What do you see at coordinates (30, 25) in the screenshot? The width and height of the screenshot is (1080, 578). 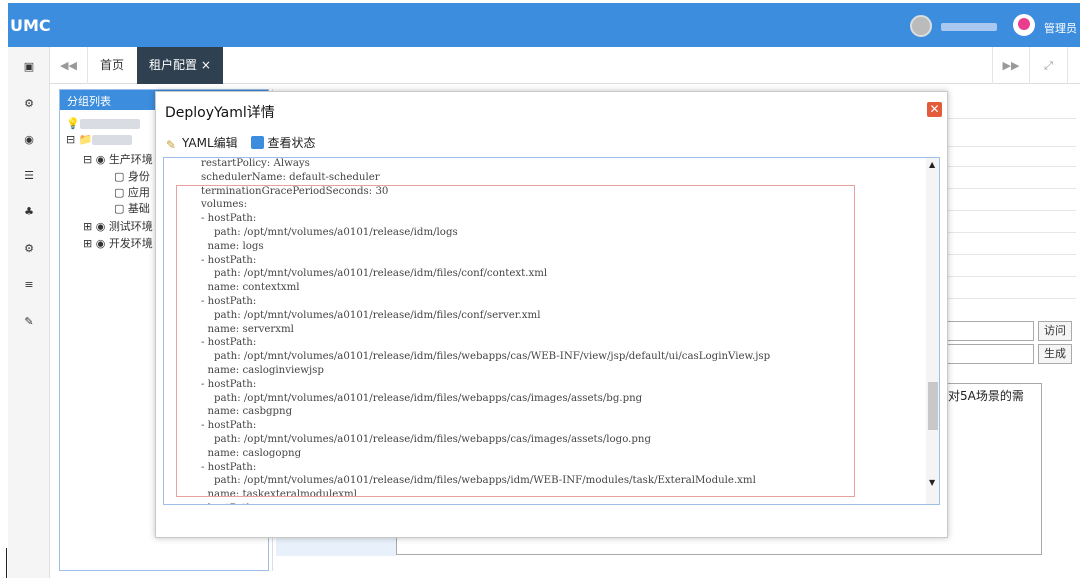 I see `app-logo: UMC` at bounding box center [30, 25].